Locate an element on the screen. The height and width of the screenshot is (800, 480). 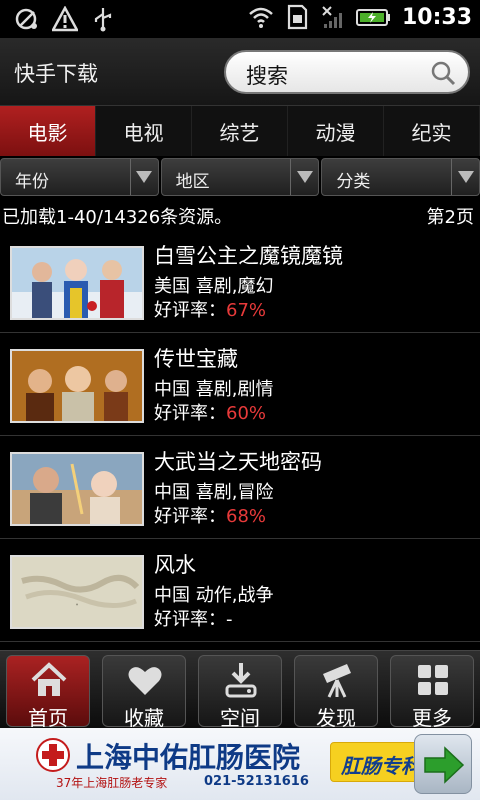
item-title: 大武当之天地密码 is located at coordinates (238, 462).